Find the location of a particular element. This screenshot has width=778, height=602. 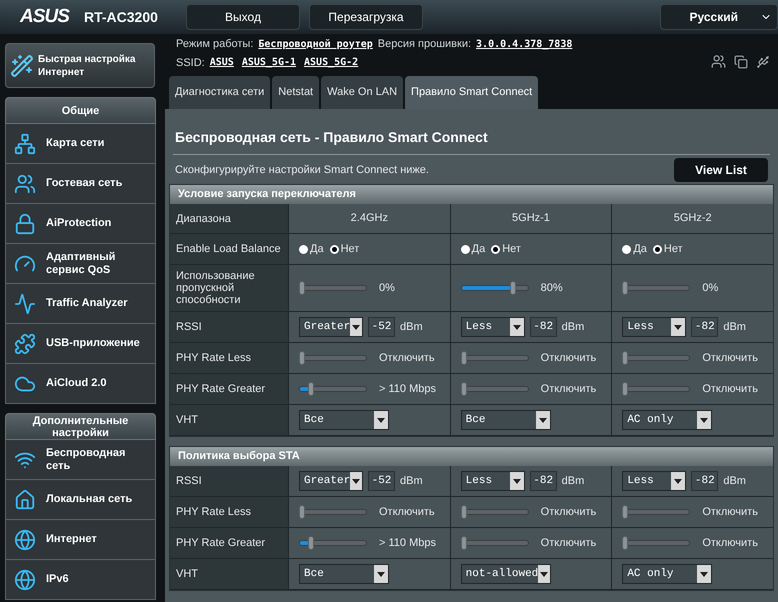

chart-line-icon is located at coordinates (25, 303).